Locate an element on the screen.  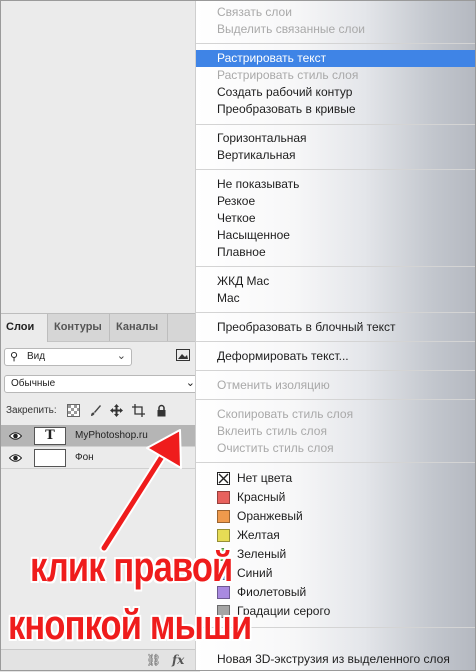
menu-item-aa-none: Не показывать is located at coordinates (336, 184).